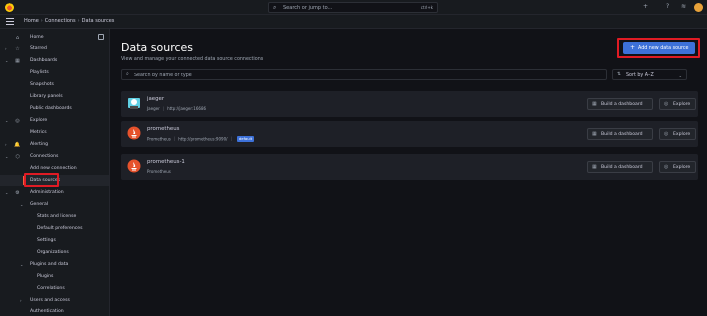 Image resolution: width=707 pixels, height=316 pixels. I want to click on datasource-name: jaeger, so click(155, 99).